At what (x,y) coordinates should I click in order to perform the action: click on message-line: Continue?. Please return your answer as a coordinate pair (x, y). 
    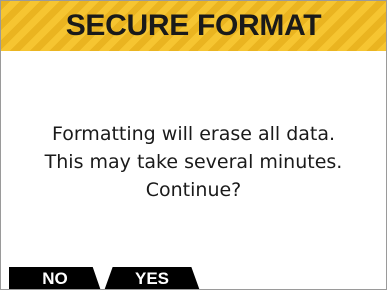
    Looking at the image, I should click on (193, 190).